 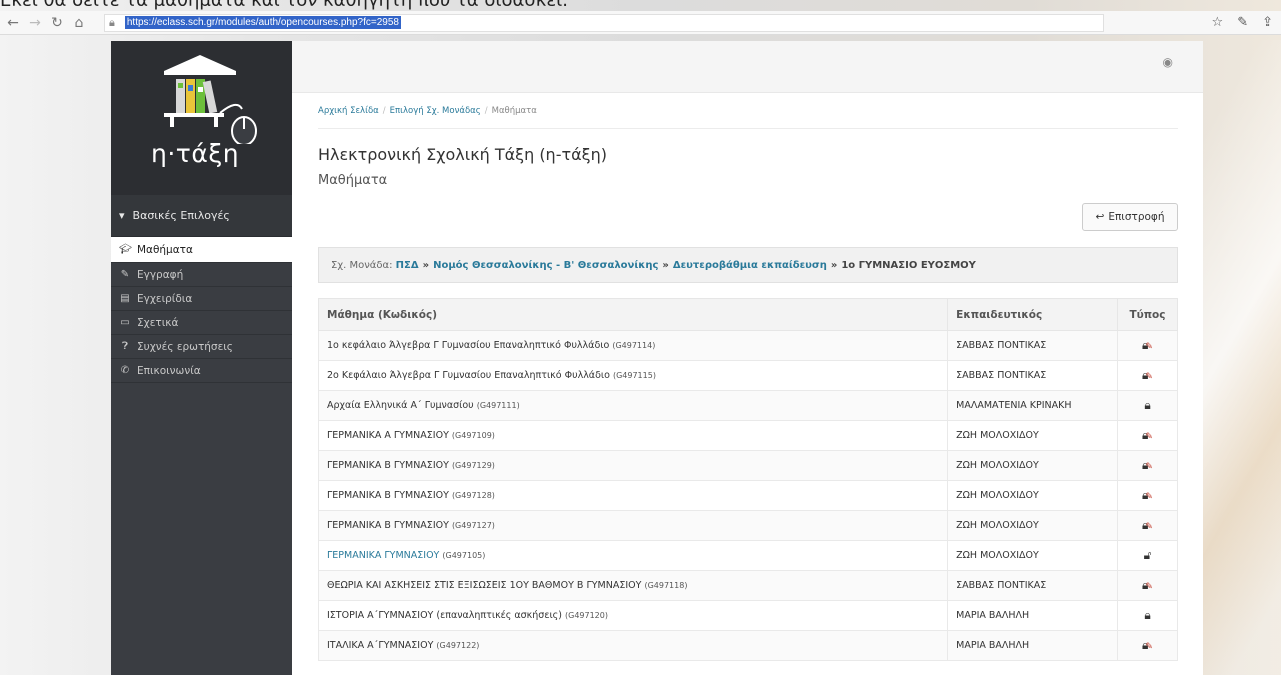 I want to click on breadcrumb-unit-link: Επιλογή Σχ. Μονάδας, so click(x=435, y=111).